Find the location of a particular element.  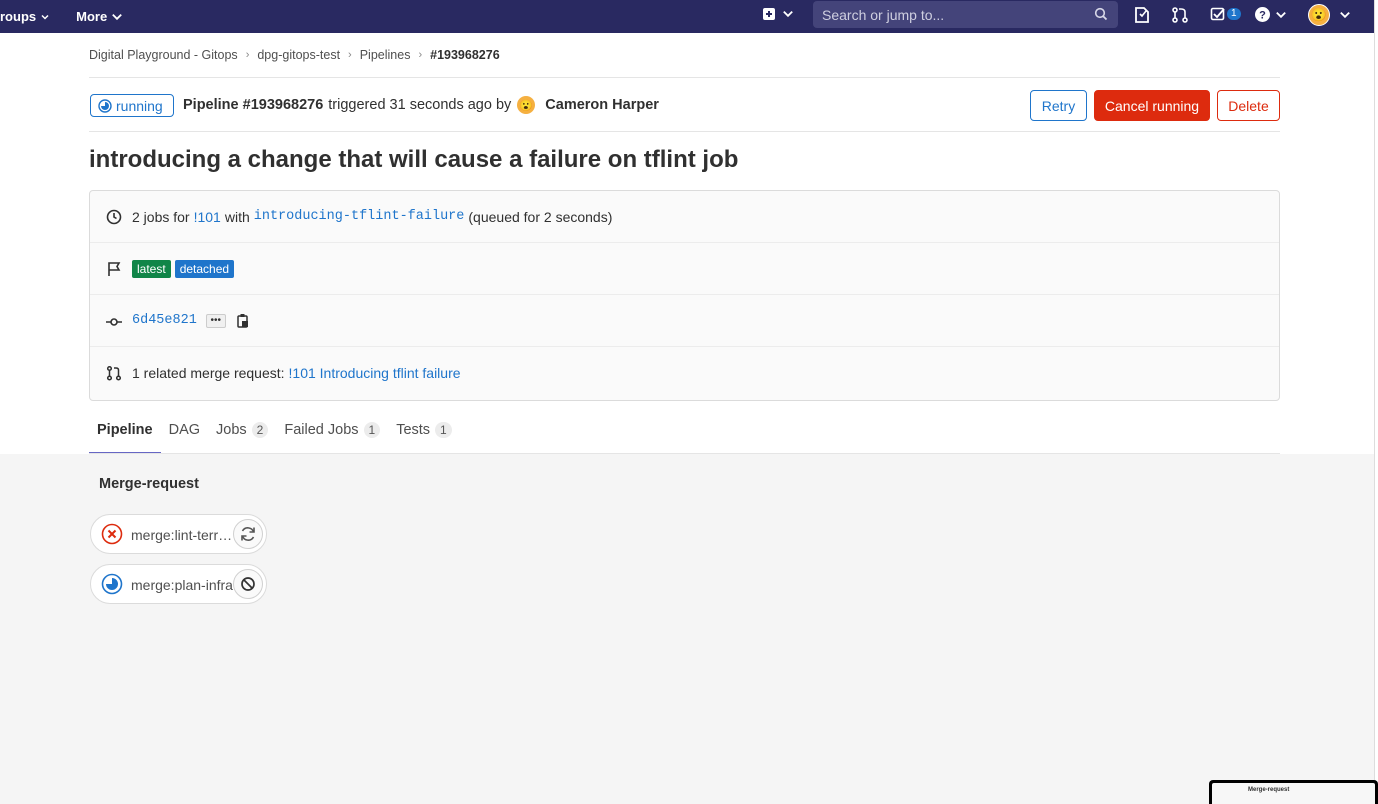

scrollbar-edge is located at coordinates (1376, 402).